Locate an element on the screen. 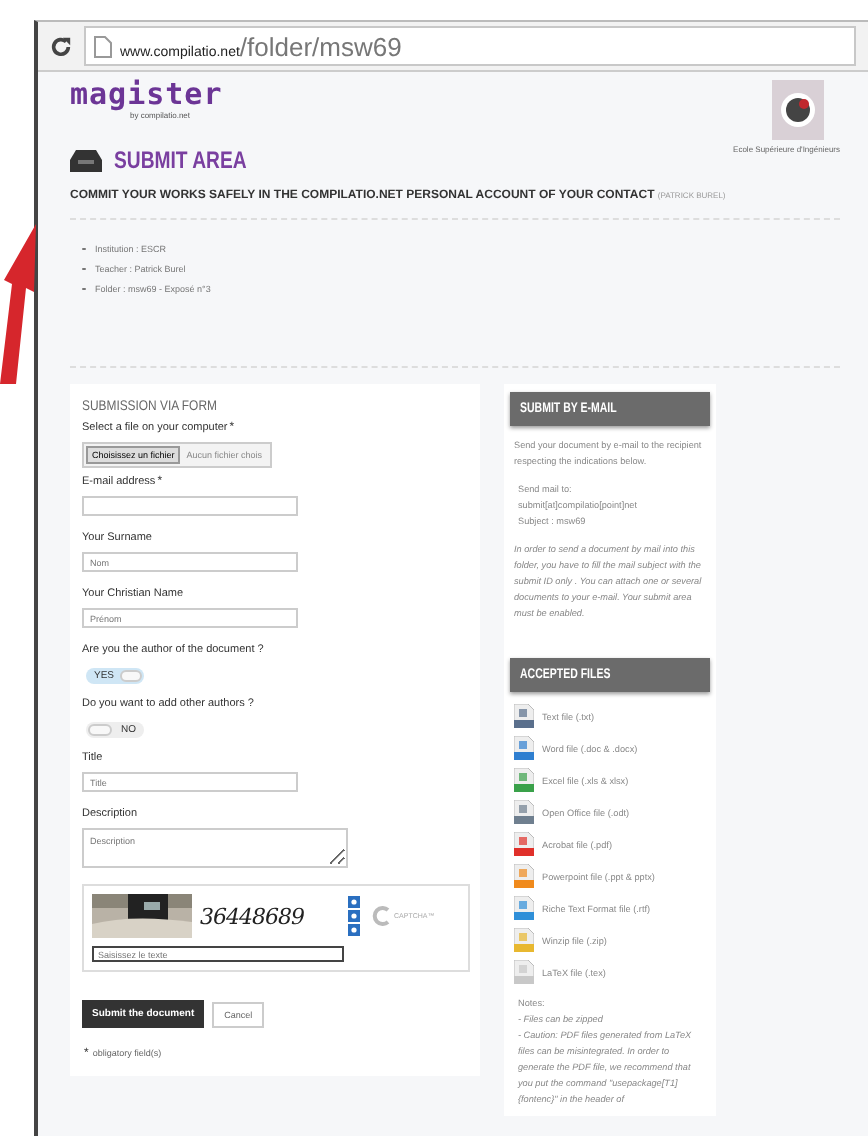  speaker-icon is located at coordinates (354, 916).